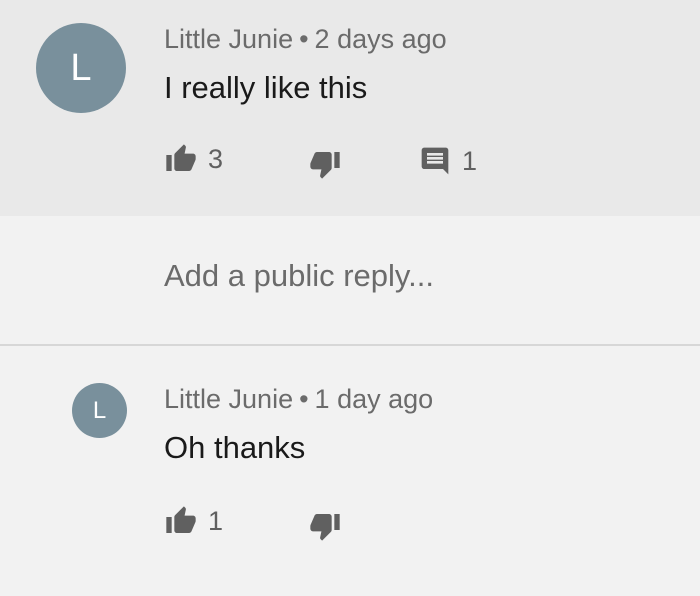 This screenshot has width=700, height=596. I want to click on like-button: 3, so click(193, 159).